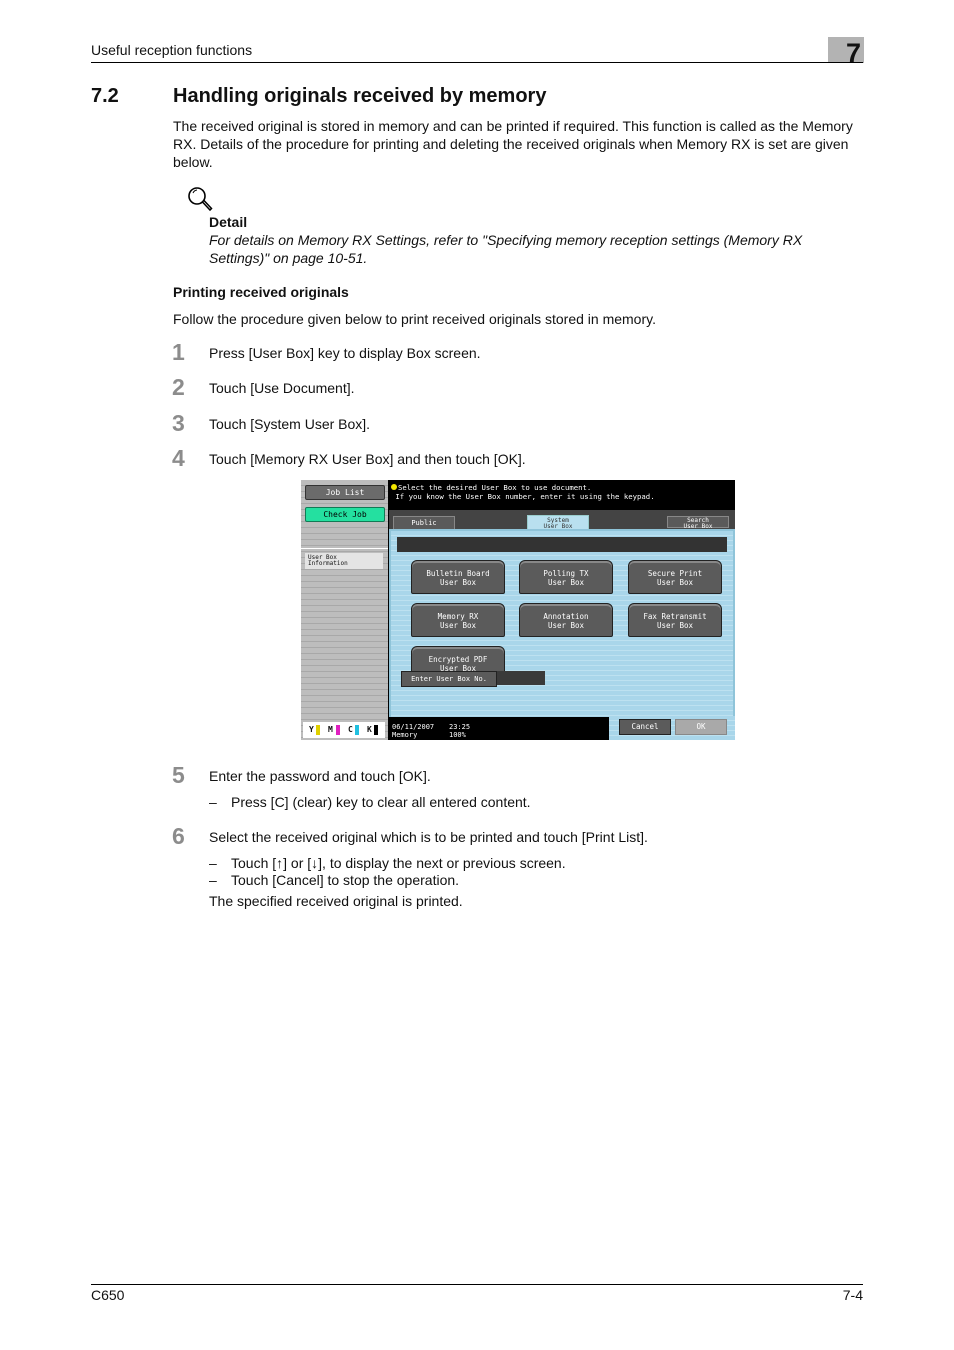  What do you see at coordinates (460, 727) in the screenshot?
I see `status-time: 23:25` at bounding box center [460, 727].